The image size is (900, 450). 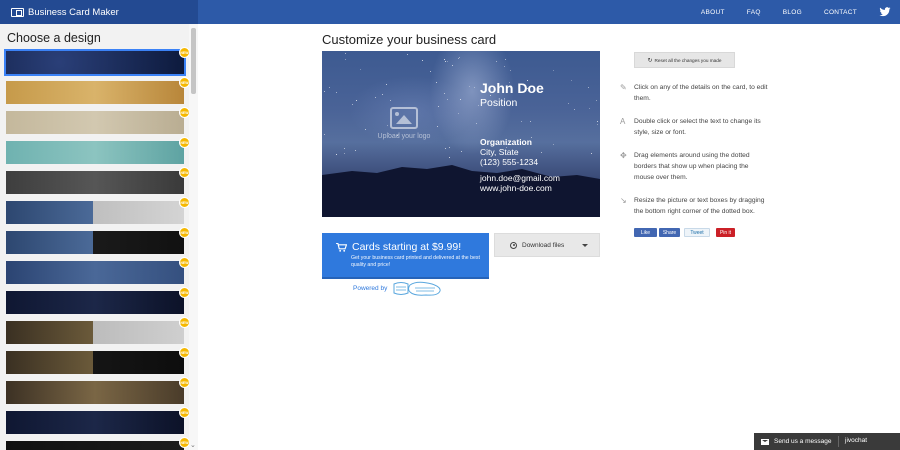 What do you see at coordinates (543, 245) in the screenshot?
I see `download-button-label: Download files` at bounding box center [543, 245].